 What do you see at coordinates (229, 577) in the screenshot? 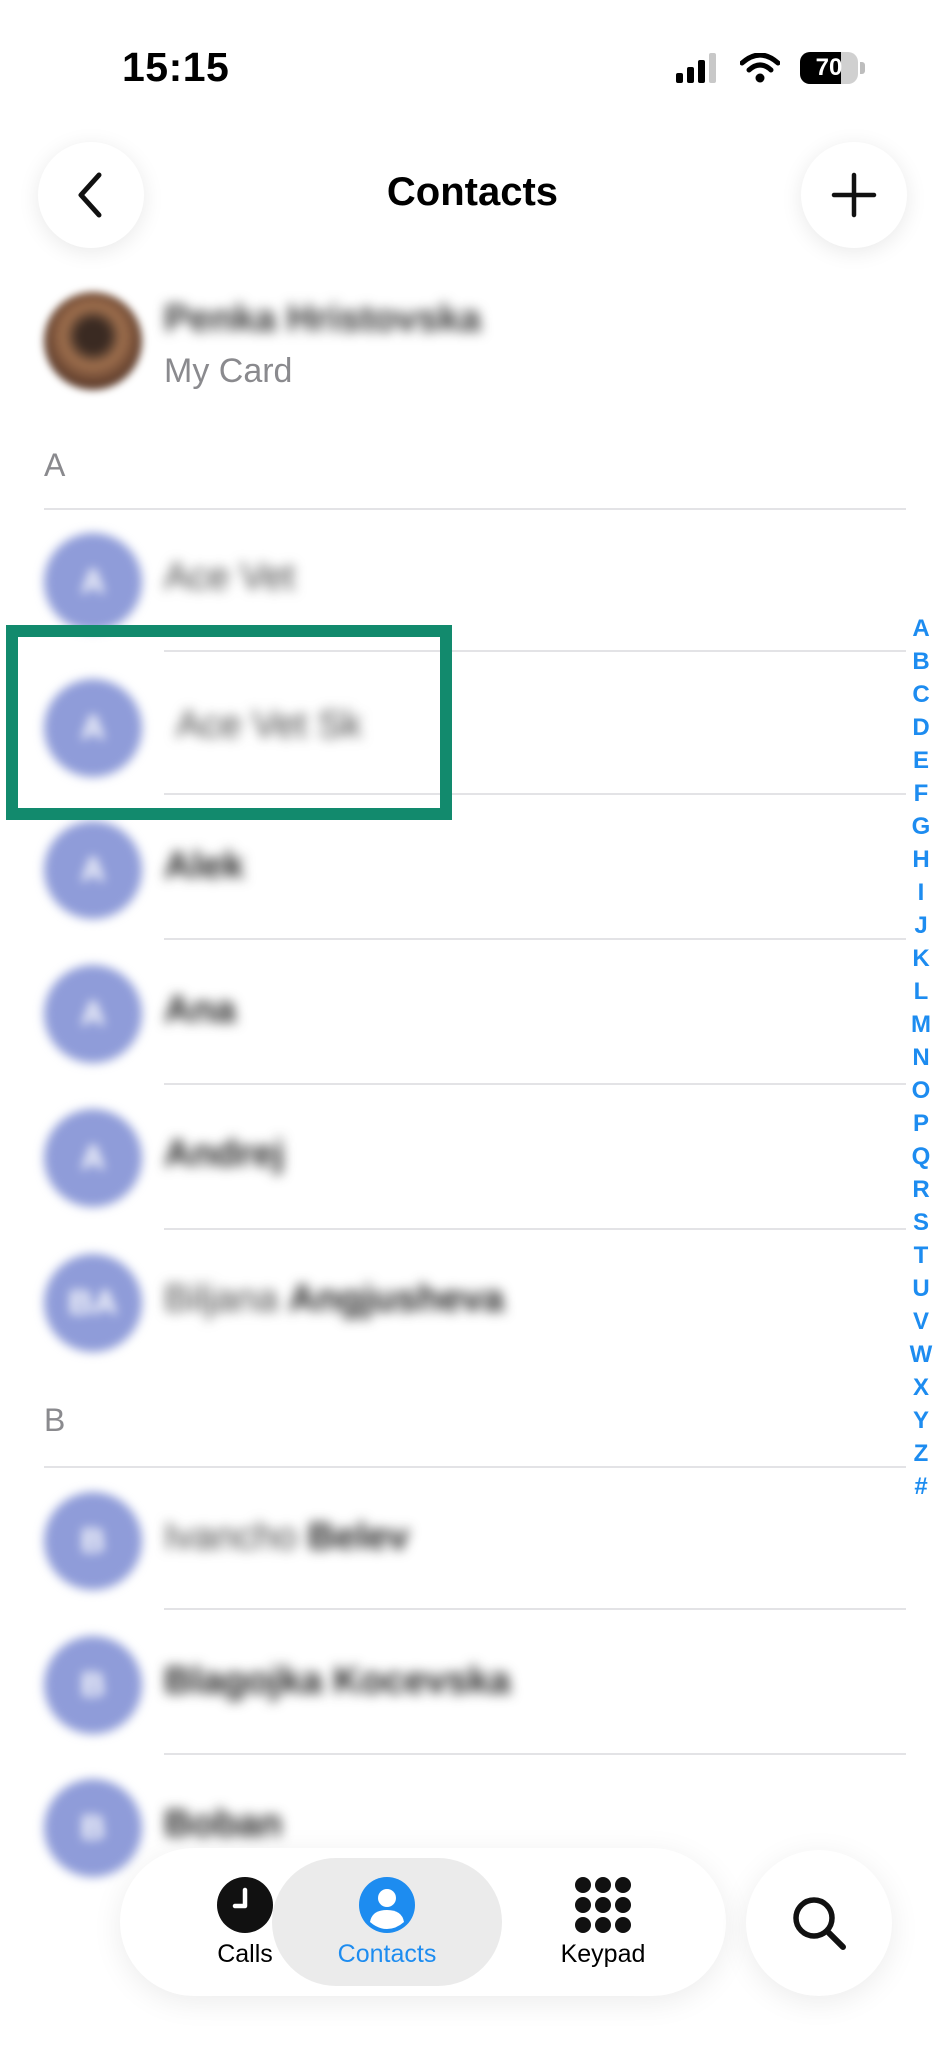
I see `contact-name: Ace Vet` at bounding box center [229, 577].